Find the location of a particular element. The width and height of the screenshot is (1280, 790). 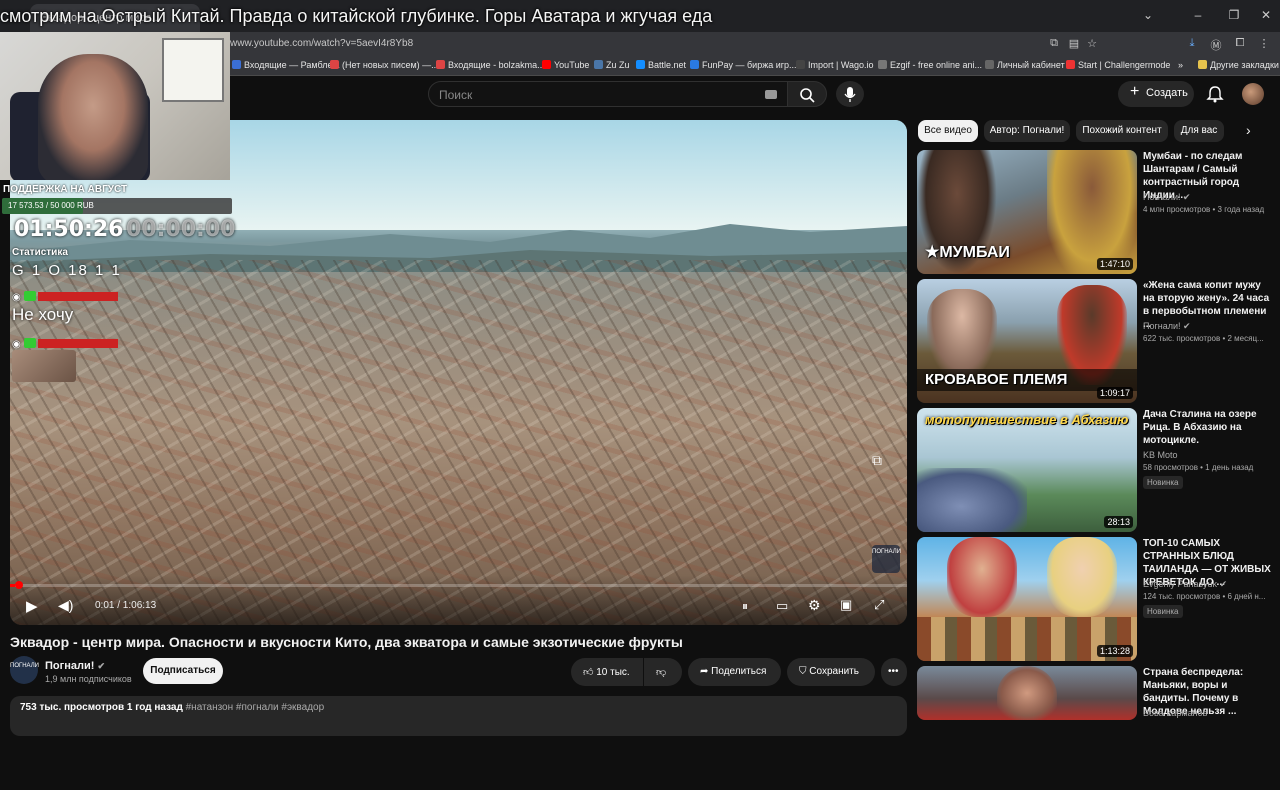

channel-name: Погнали! ✔ is located at coordinates (75, 666).